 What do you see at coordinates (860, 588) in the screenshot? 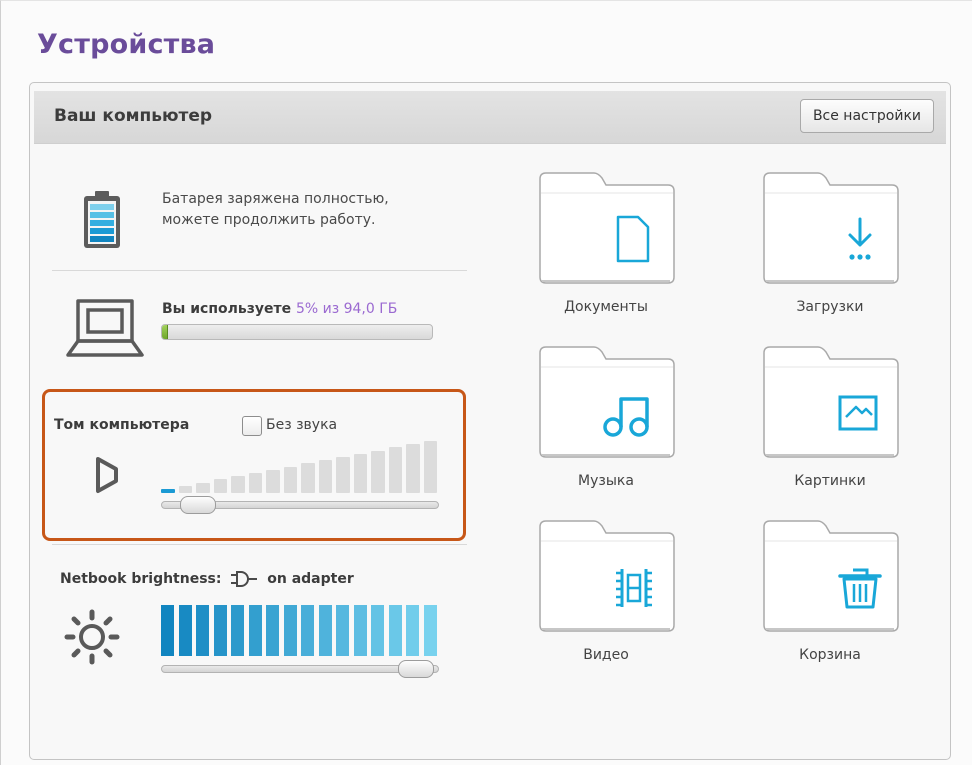
I see `trash-icon` at bounding box center [860, 588].